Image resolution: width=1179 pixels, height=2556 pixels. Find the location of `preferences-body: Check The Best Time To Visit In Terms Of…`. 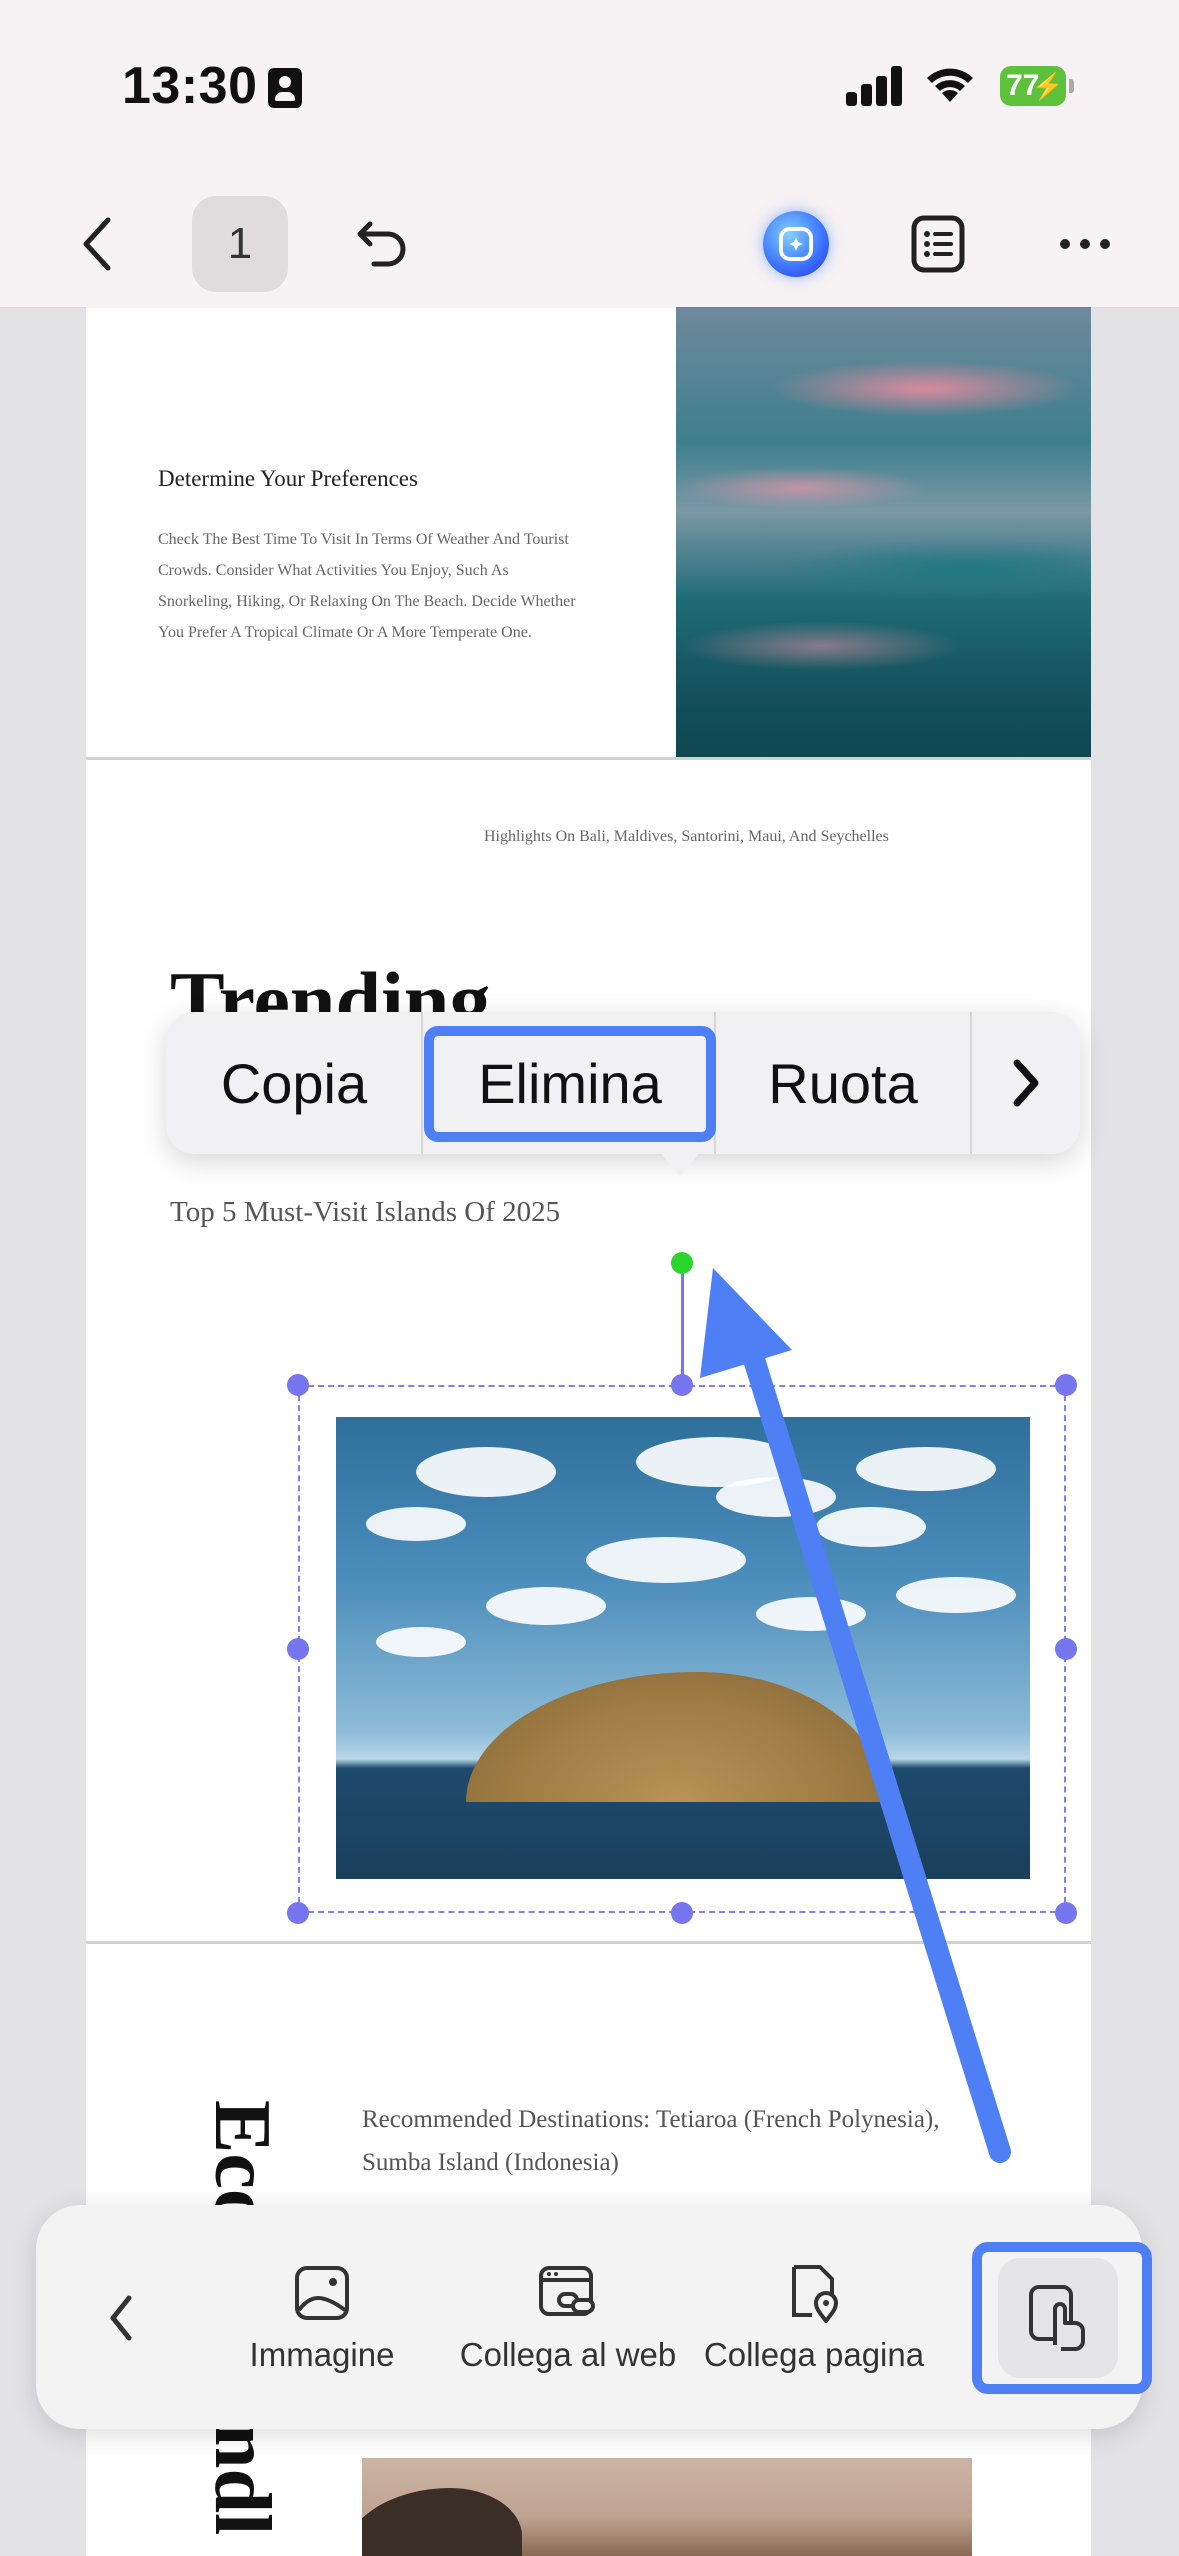

preferences-body: Check The Best Time To Visit In Terms Of… is located at coordinates (367, 586).